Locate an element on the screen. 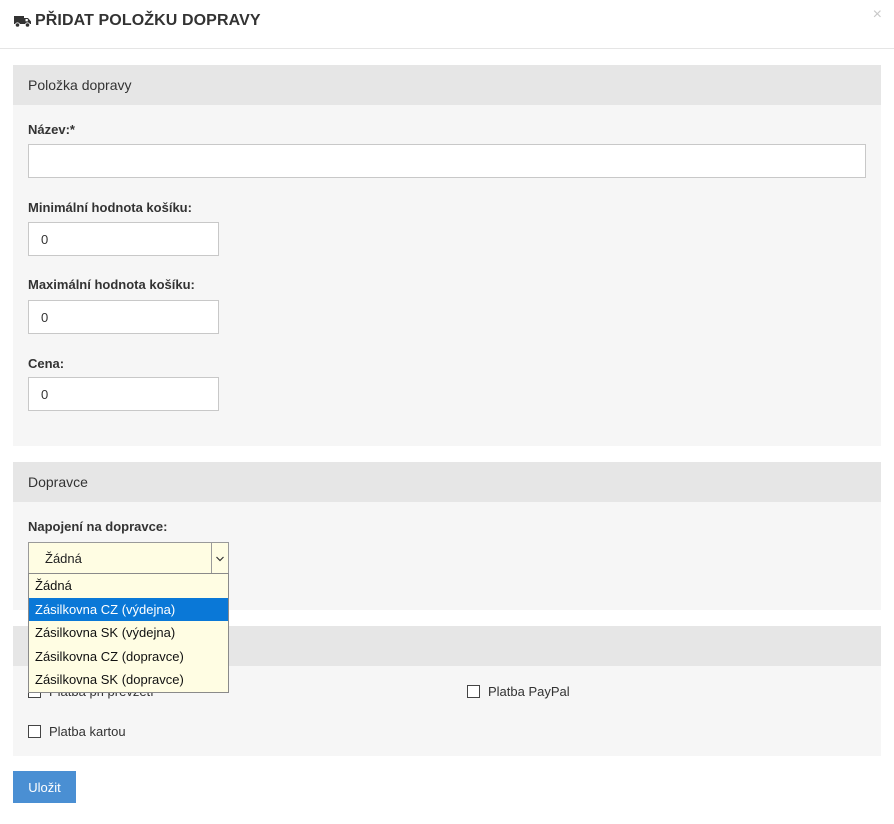  payment-paypal-option: Platba PayPal is located at coordinates (518, 691).